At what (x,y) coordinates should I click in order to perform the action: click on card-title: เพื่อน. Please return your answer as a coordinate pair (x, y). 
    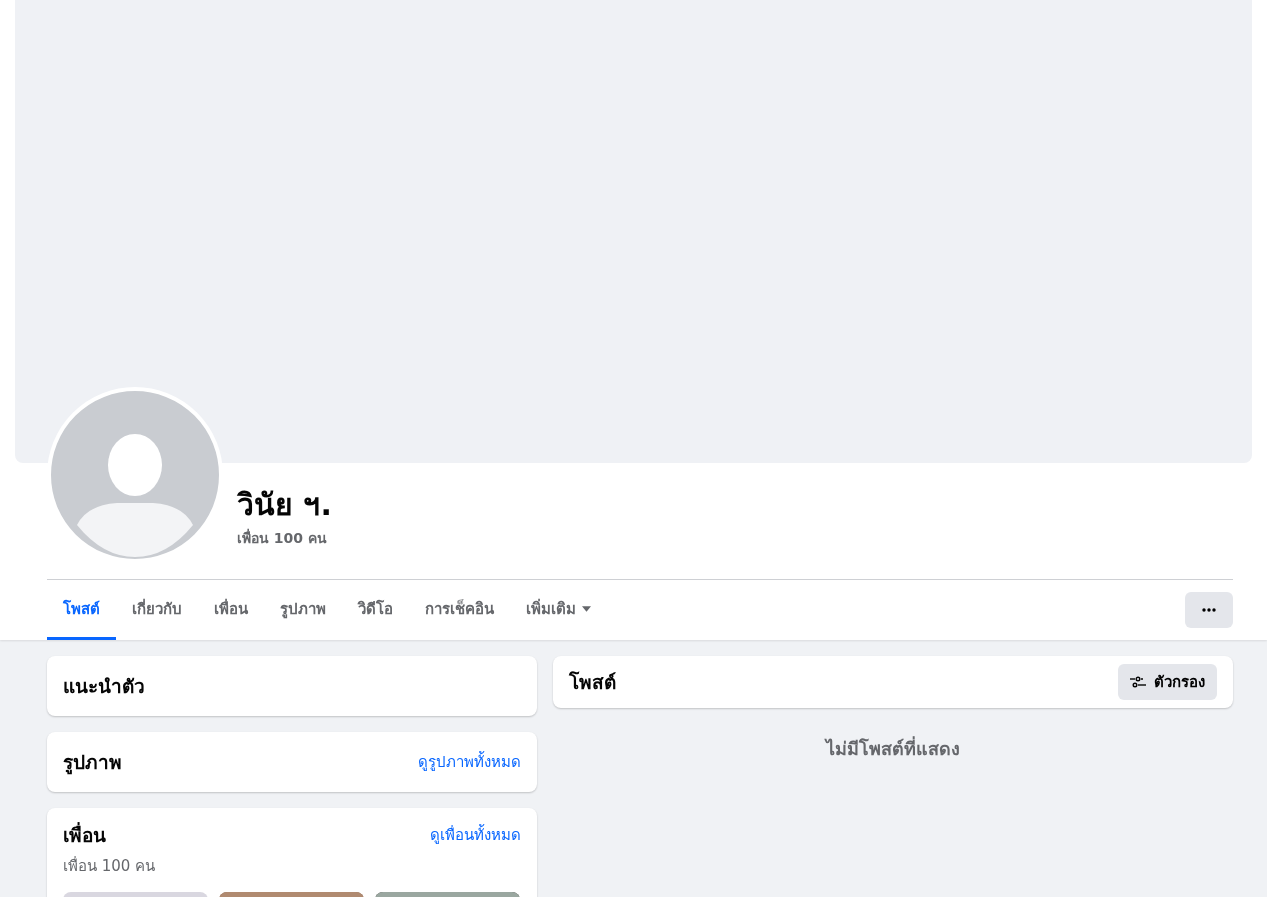
    Looking at the image, I should click on (84, 834).